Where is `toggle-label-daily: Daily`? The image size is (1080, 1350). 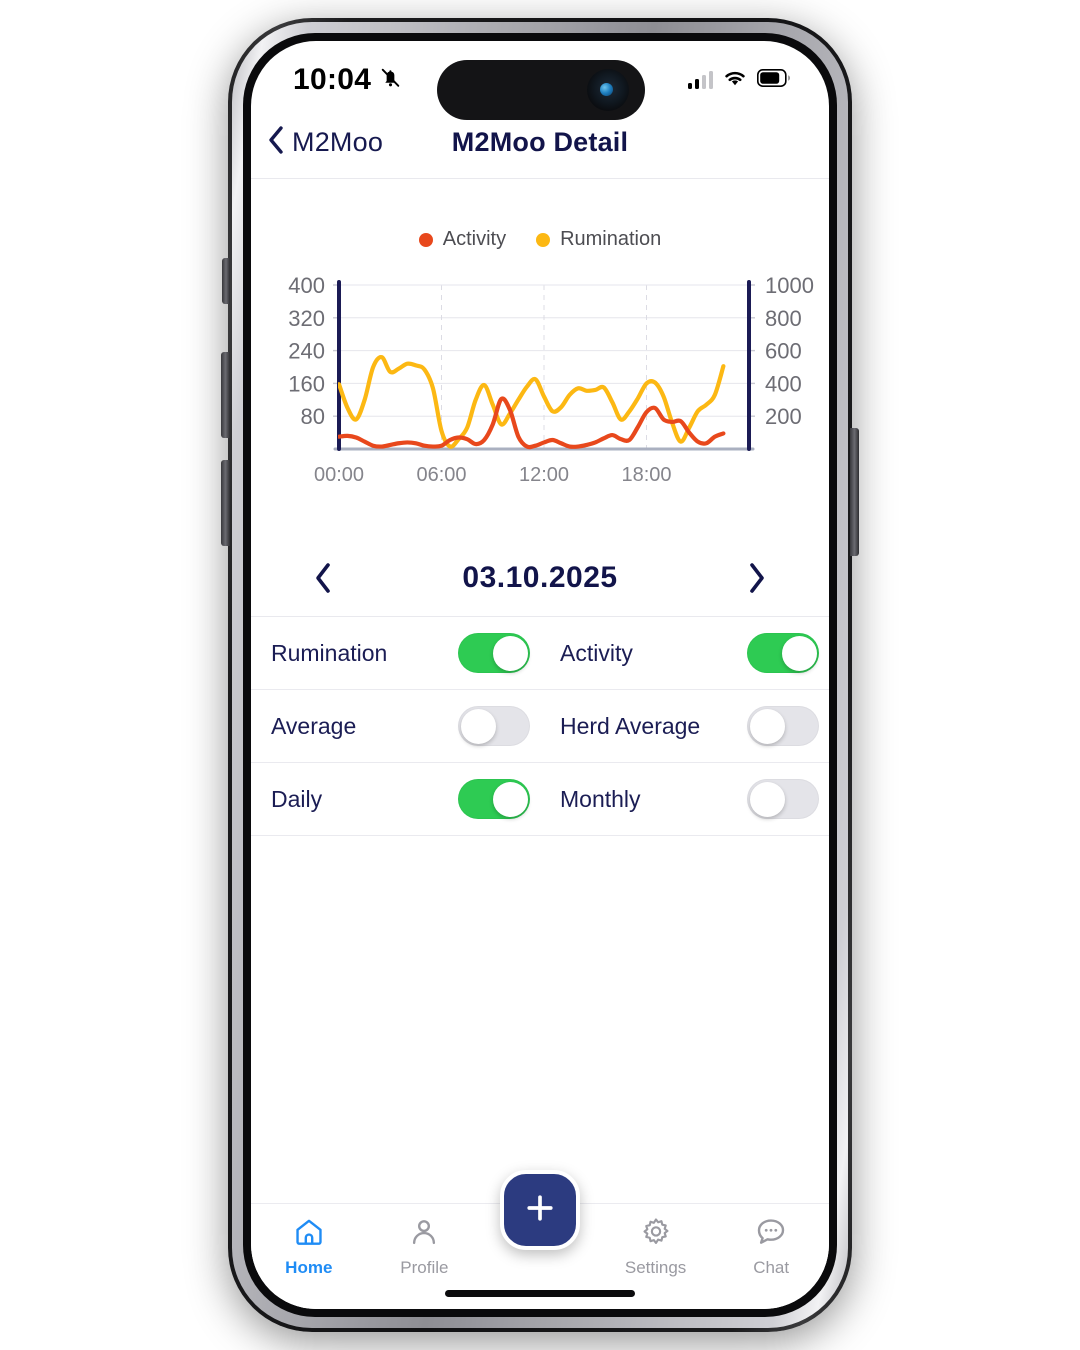 toggle-label-daily: Daily is located at coordinates (297, 798).